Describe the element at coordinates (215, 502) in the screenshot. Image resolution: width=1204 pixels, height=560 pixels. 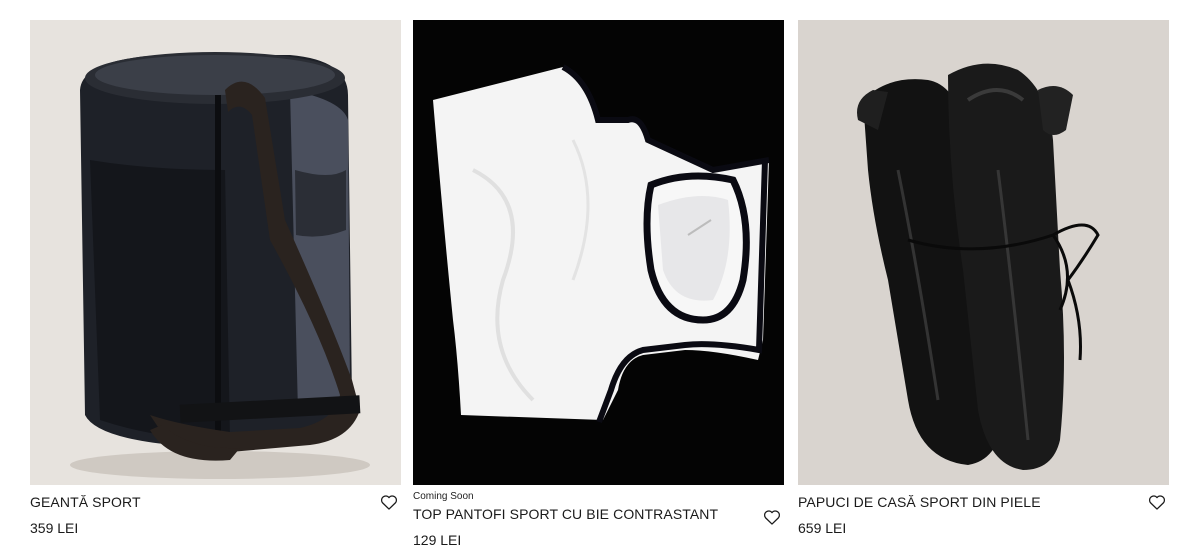
I see `product-title: GEANTĂ SPORT` at that location.